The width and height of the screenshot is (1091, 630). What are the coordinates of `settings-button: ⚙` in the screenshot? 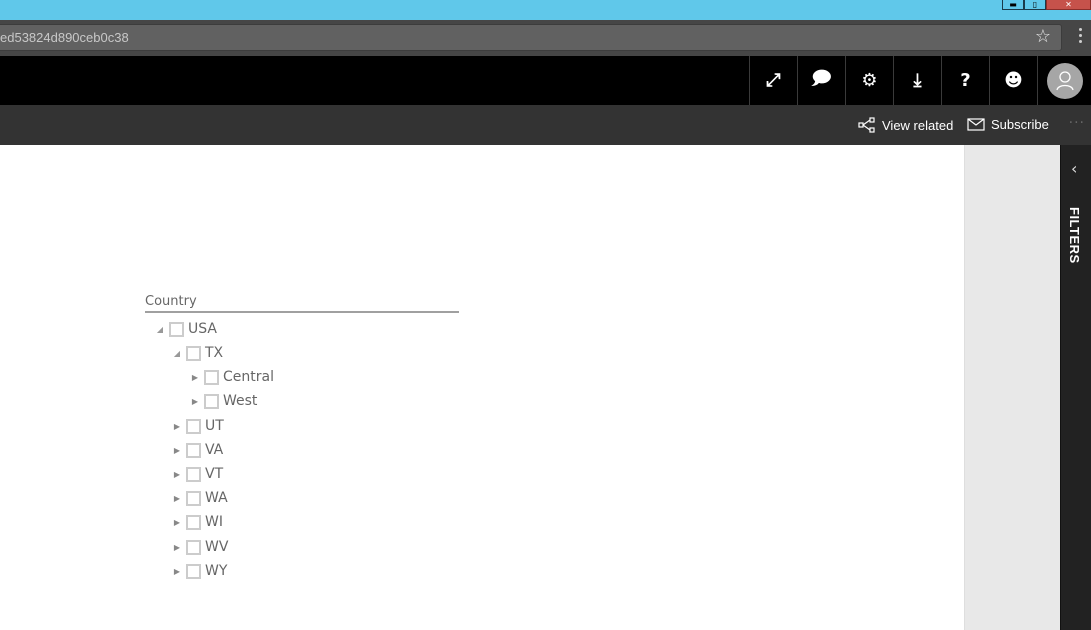 It's located at (869, 80).